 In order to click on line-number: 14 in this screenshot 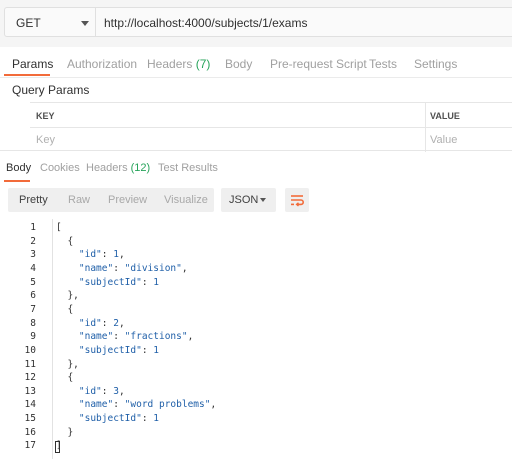, I will do `click(30, 405)`.